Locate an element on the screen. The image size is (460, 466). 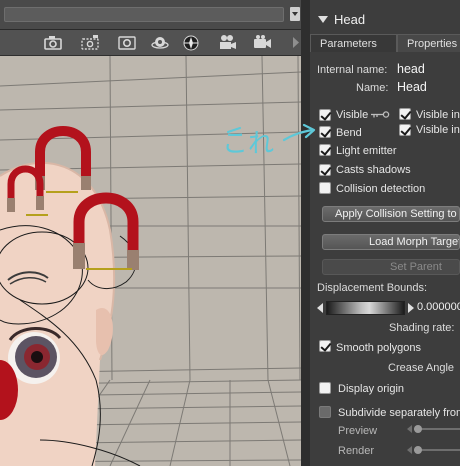
panel-title: Head is located at coordinates (350, 19).